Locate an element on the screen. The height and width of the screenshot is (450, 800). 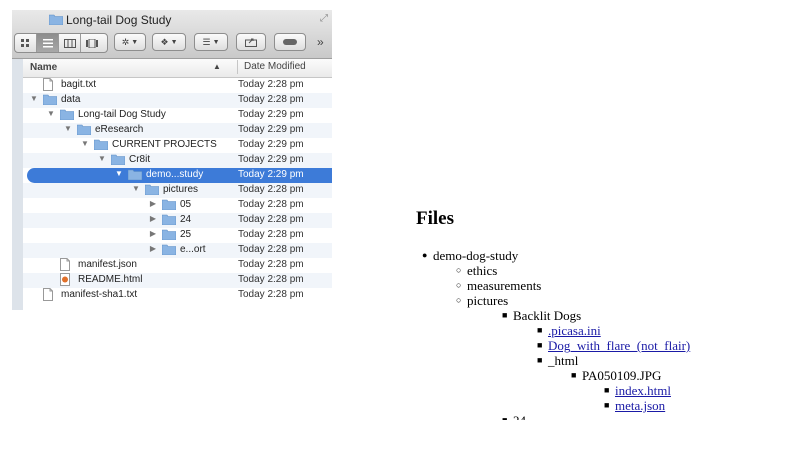
fullscreen-icon: ⤢ is located at coordinates (324, 18).